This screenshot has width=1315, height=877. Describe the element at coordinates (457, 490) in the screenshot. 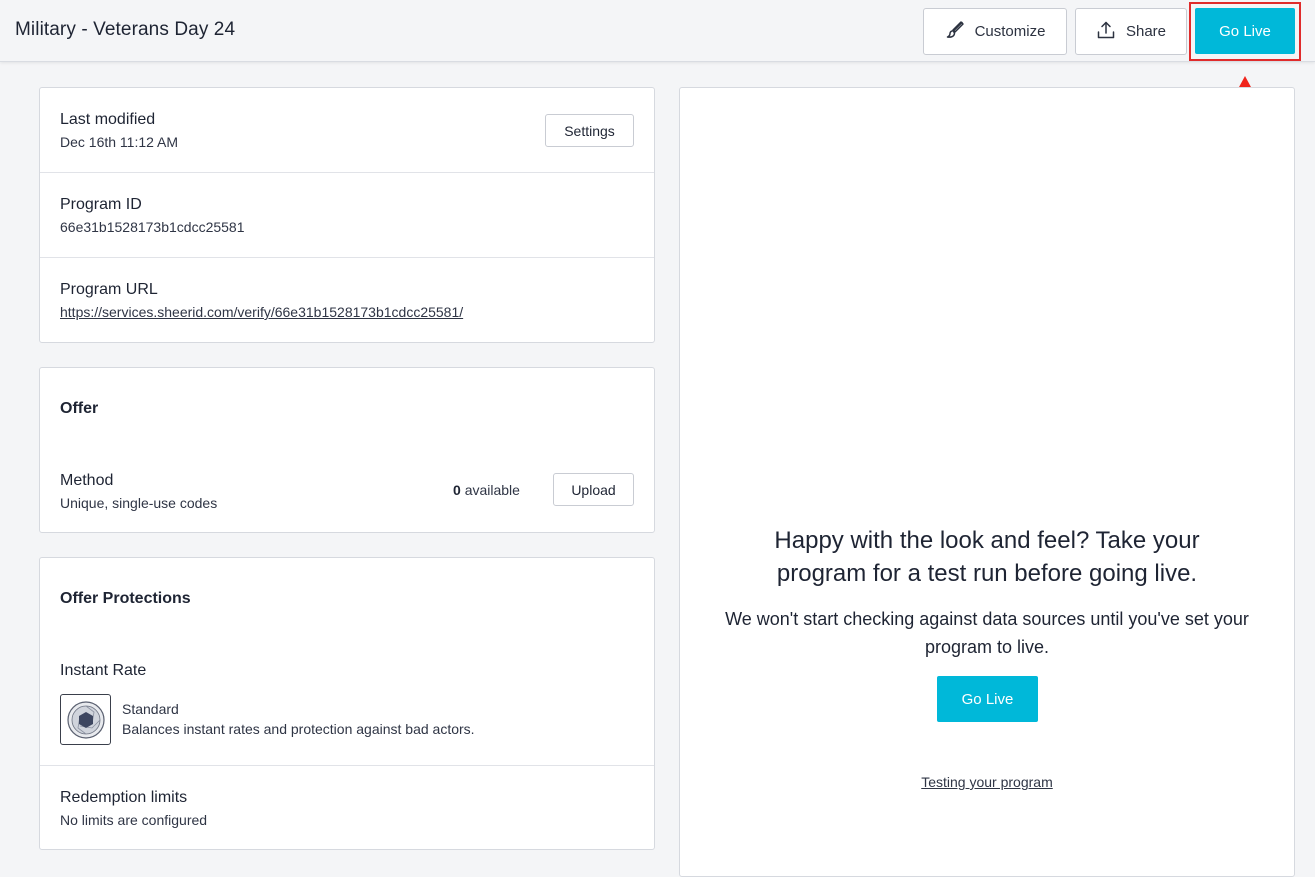

I see `available-count: 0` at that location.